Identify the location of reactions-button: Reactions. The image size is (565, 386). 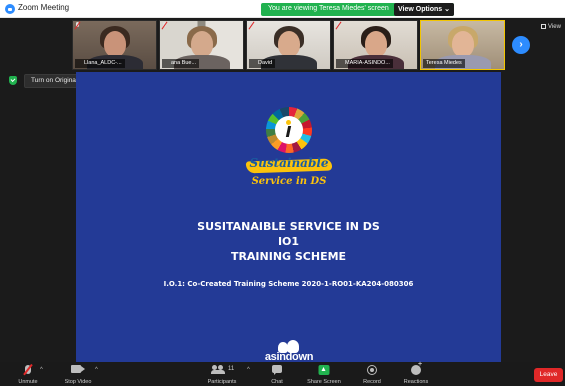
(416, 373).